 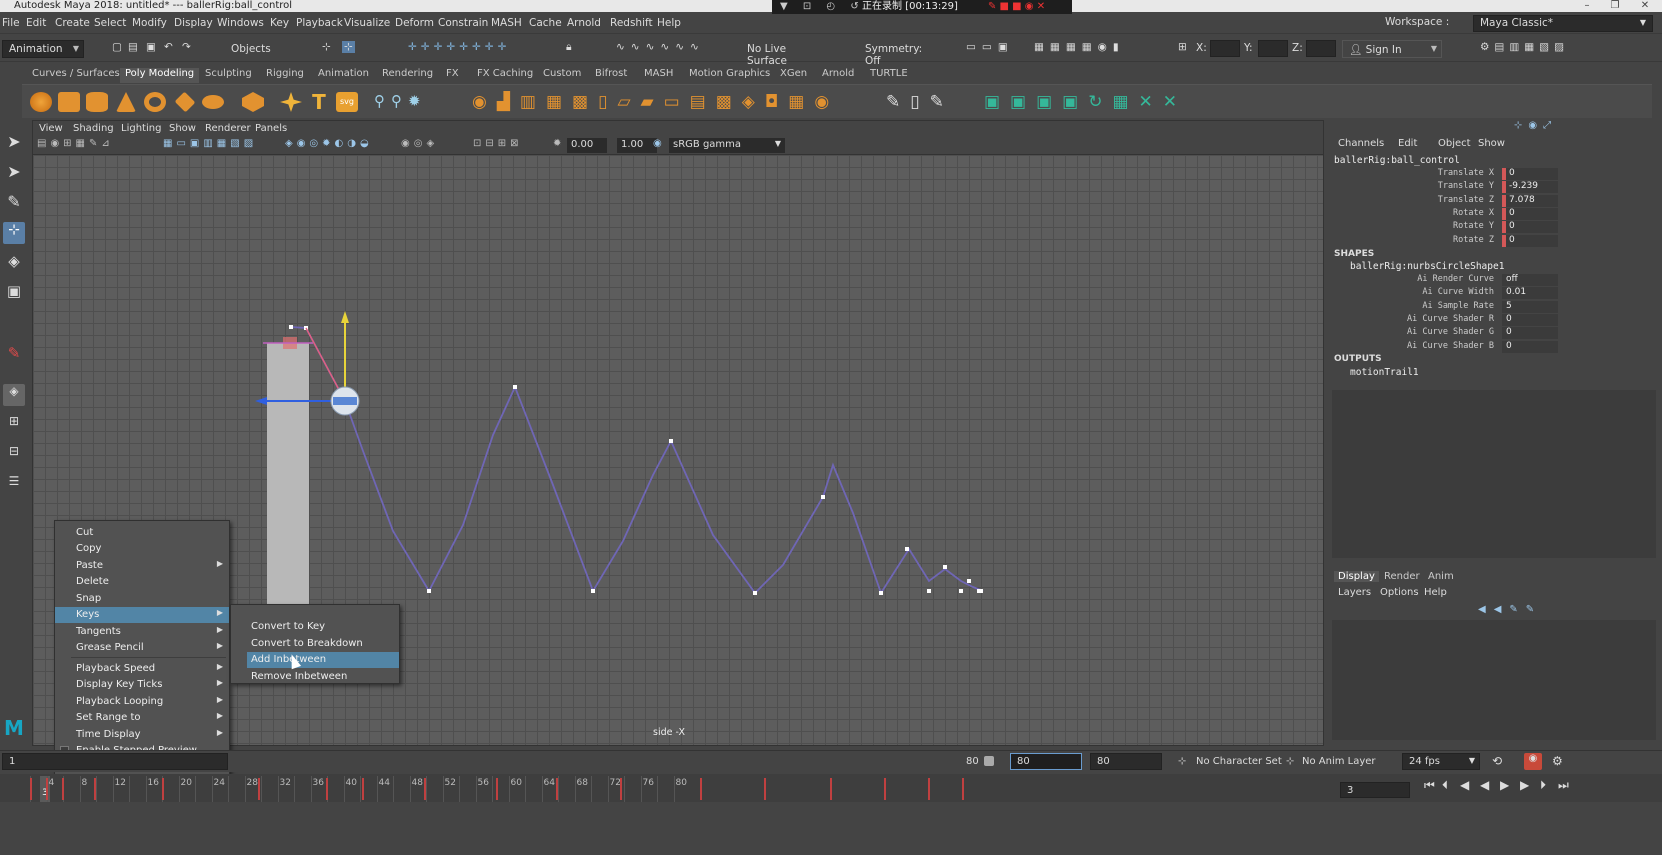 I want to click on range-end-icon, so click(x=989, y=761).